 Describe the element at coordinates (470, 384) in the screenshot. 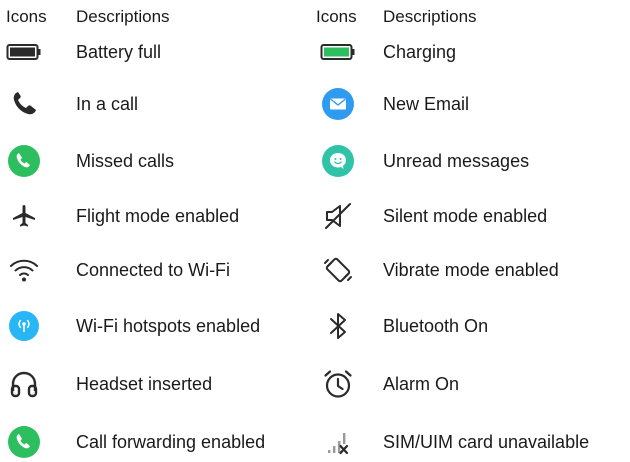

I see `list-item: Alarm On` at that location.